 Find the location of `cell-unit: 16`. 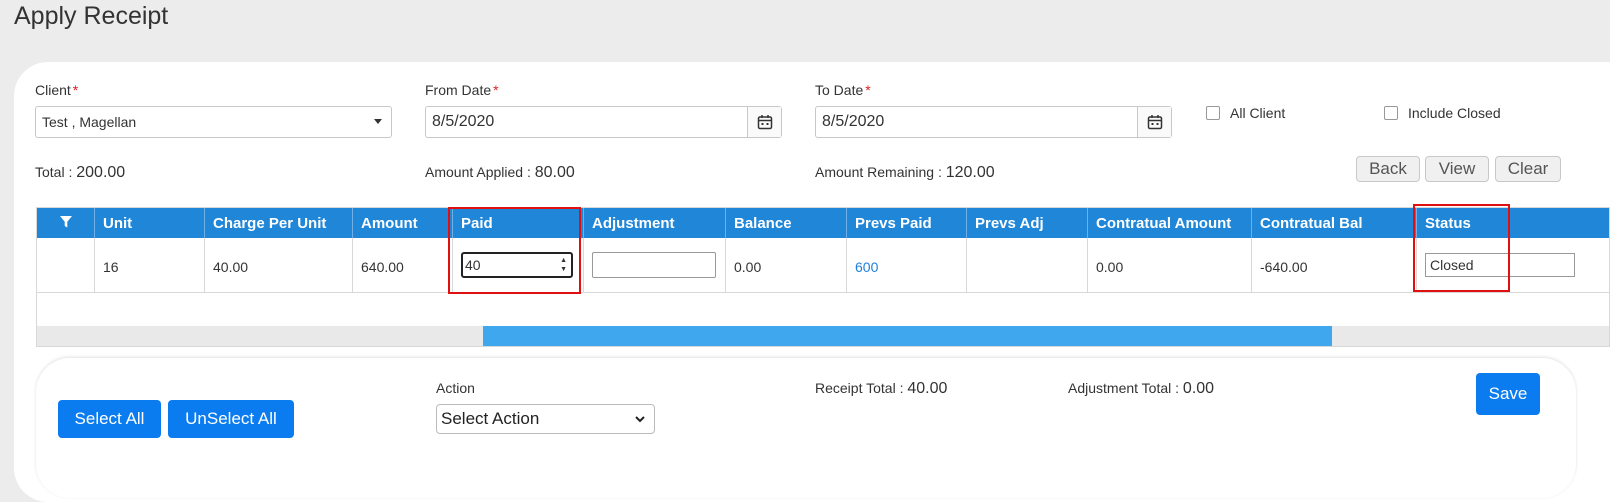

cell-unit: 16 is located at coordinates (150, 265).